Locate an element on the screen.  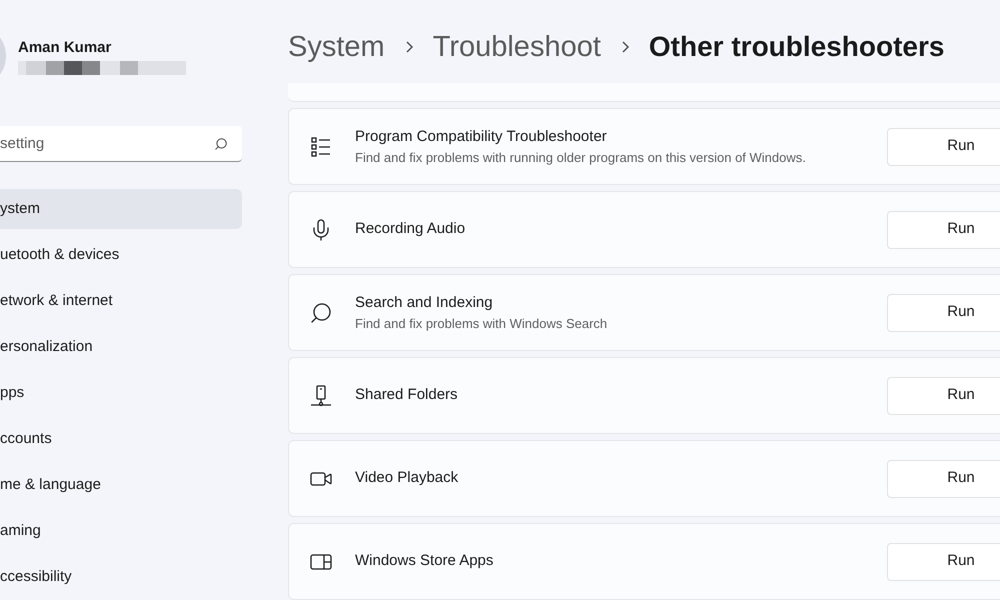
troubleshooter-title: Search and Indexing is located at coordinates (424, 302).